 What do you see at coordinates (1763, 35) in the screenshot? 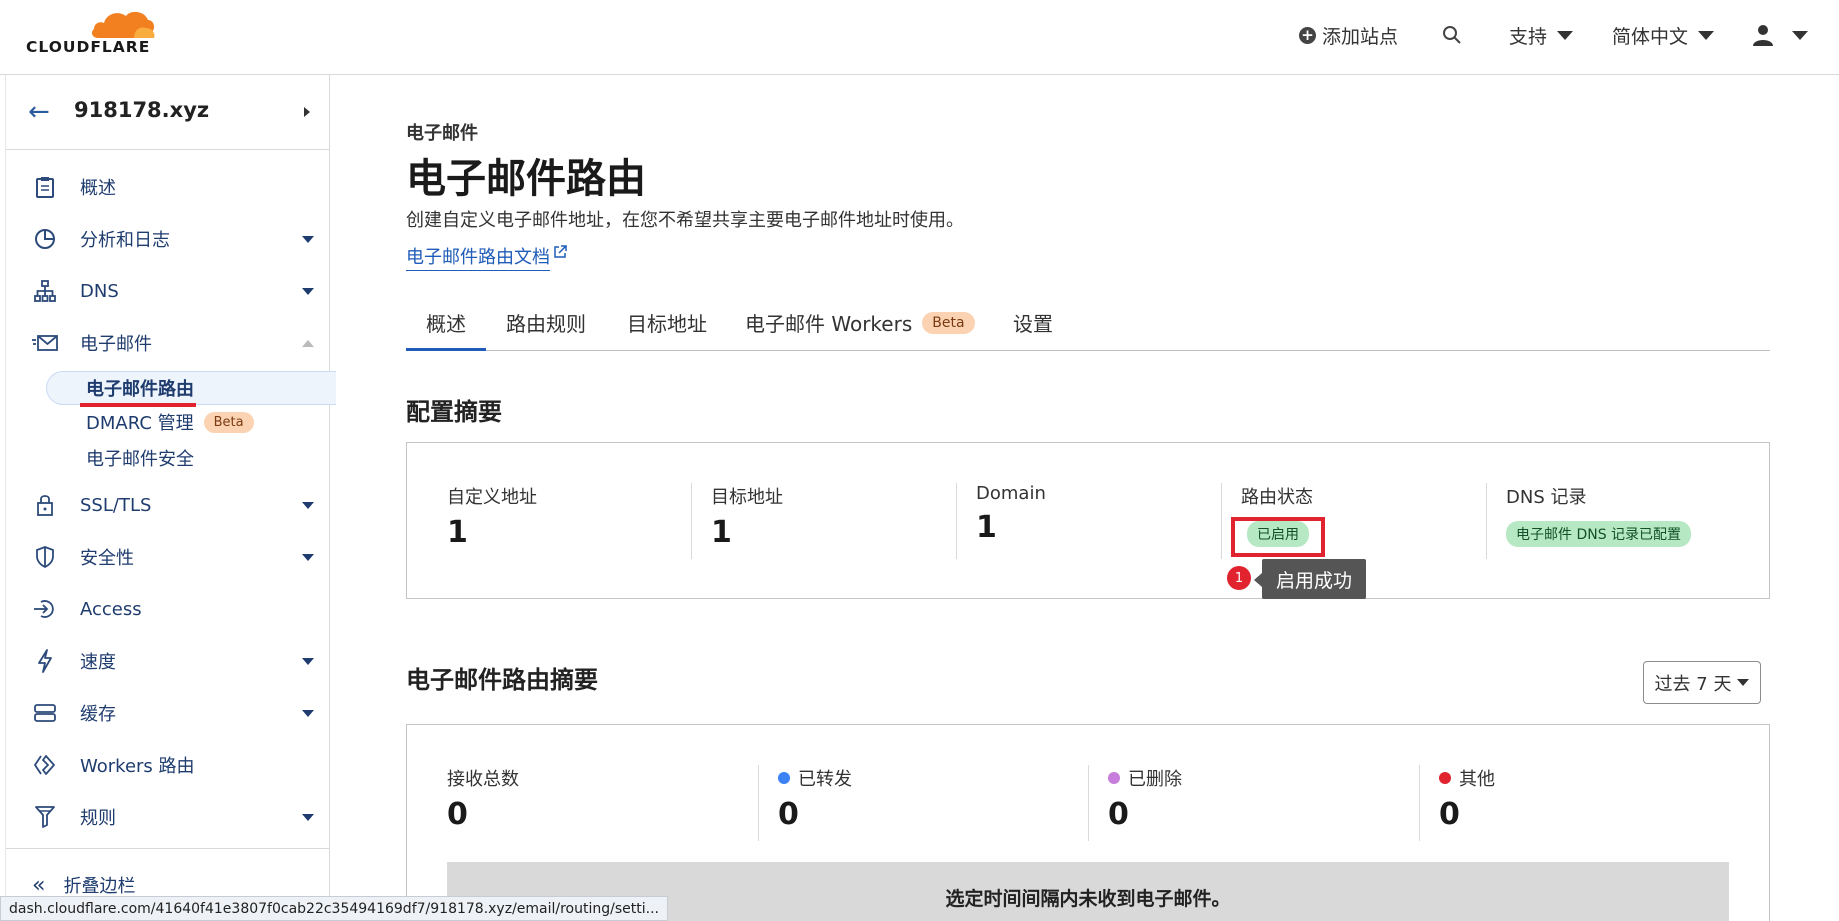
I see `user-icon` at bounding box center [1763, 35].